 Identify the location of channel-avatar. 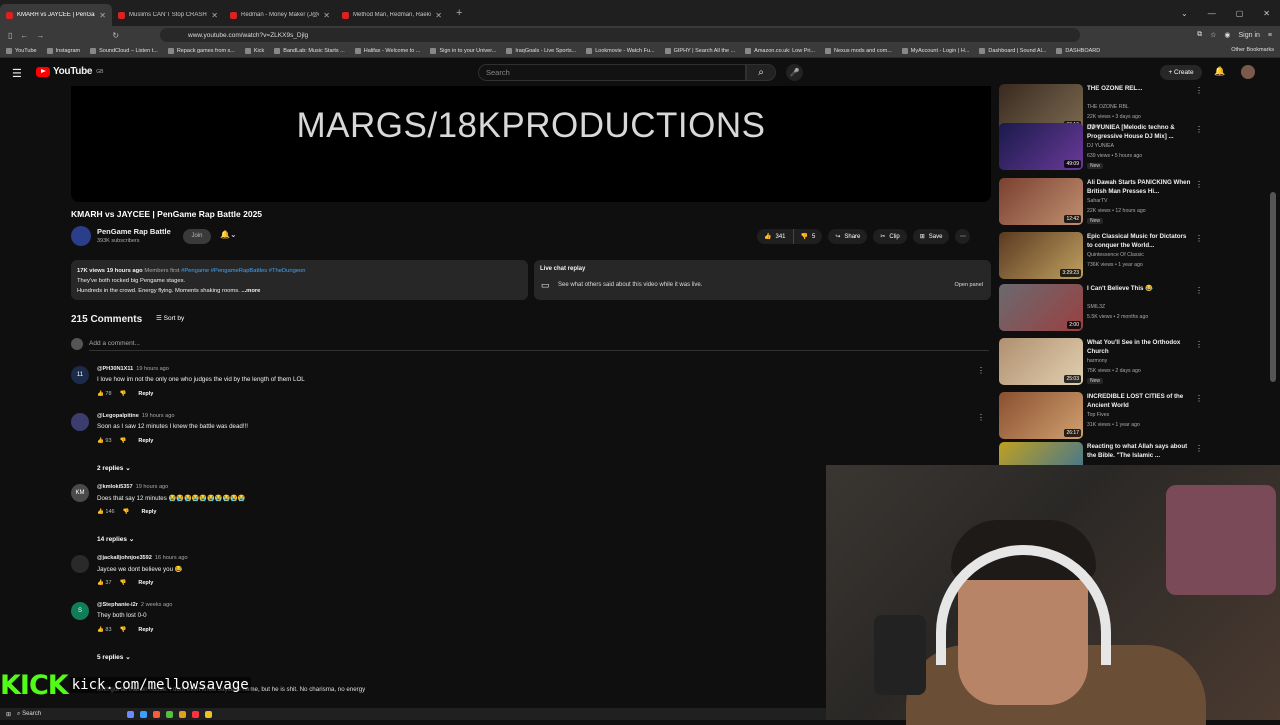
(81, 236).